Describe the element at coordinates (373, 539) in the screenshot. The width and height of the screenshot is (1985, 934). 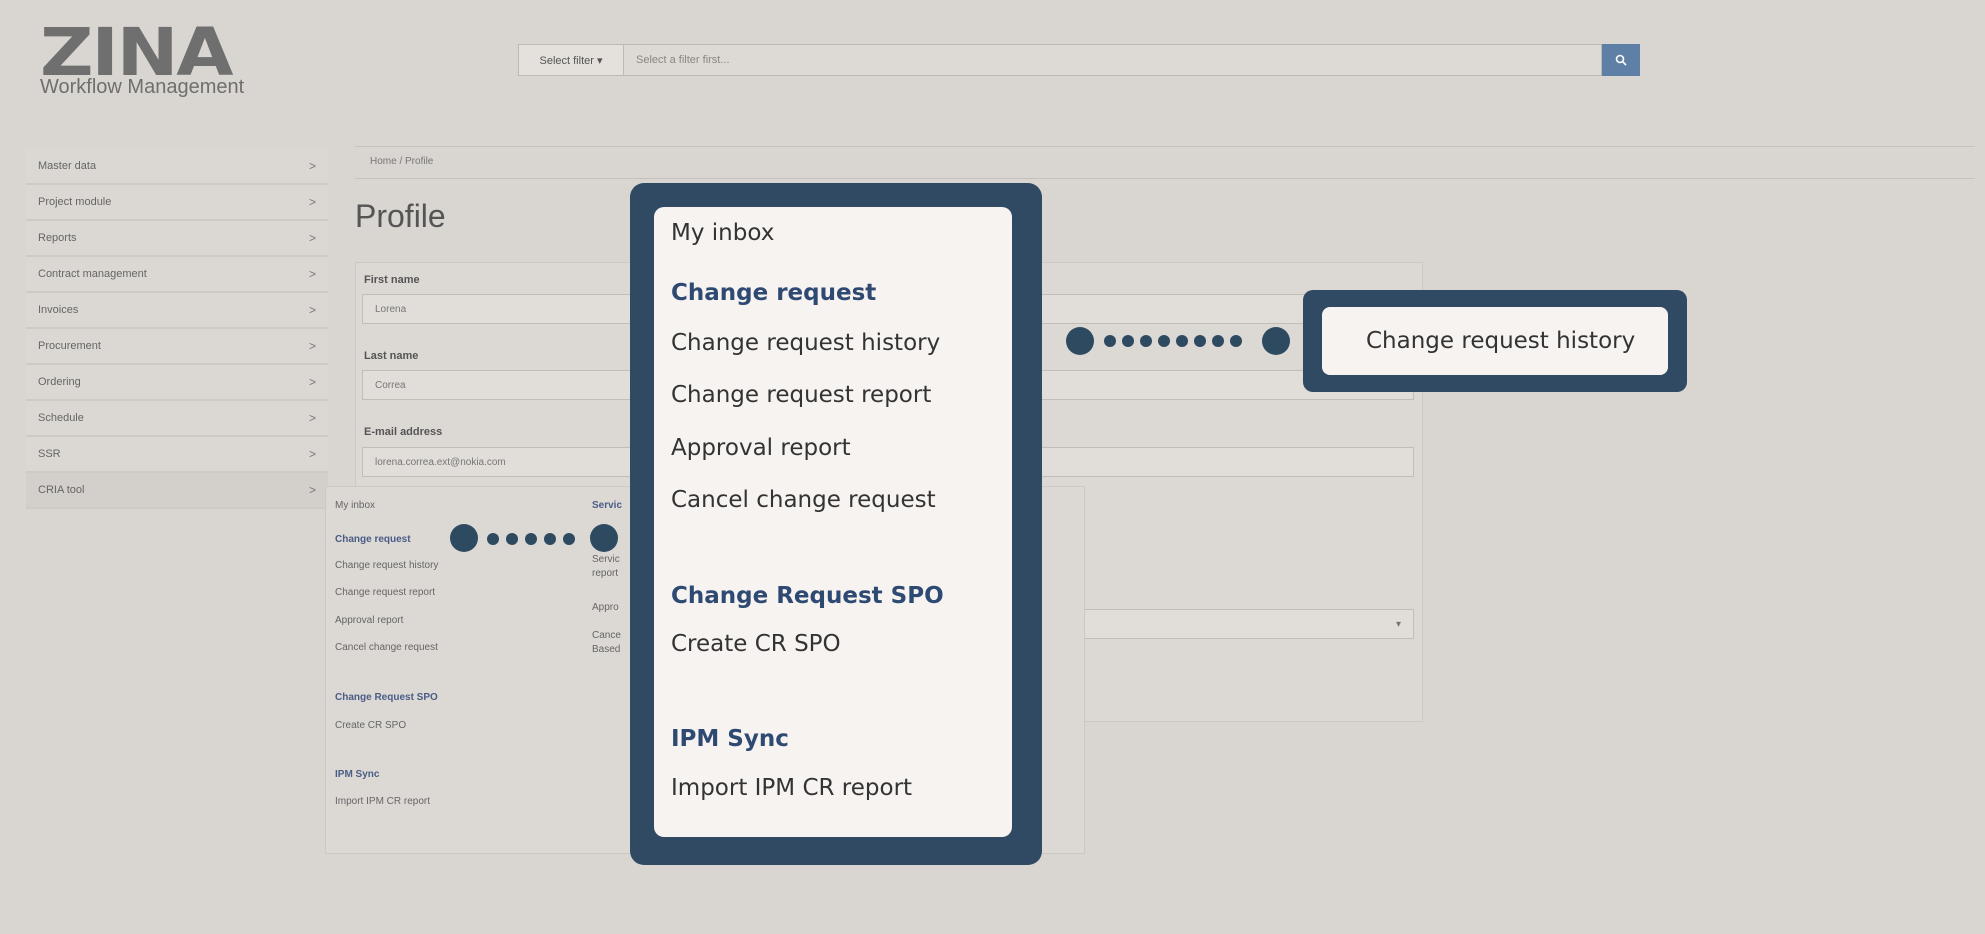
I see `menu-heading-change-request: Change request` at that location.